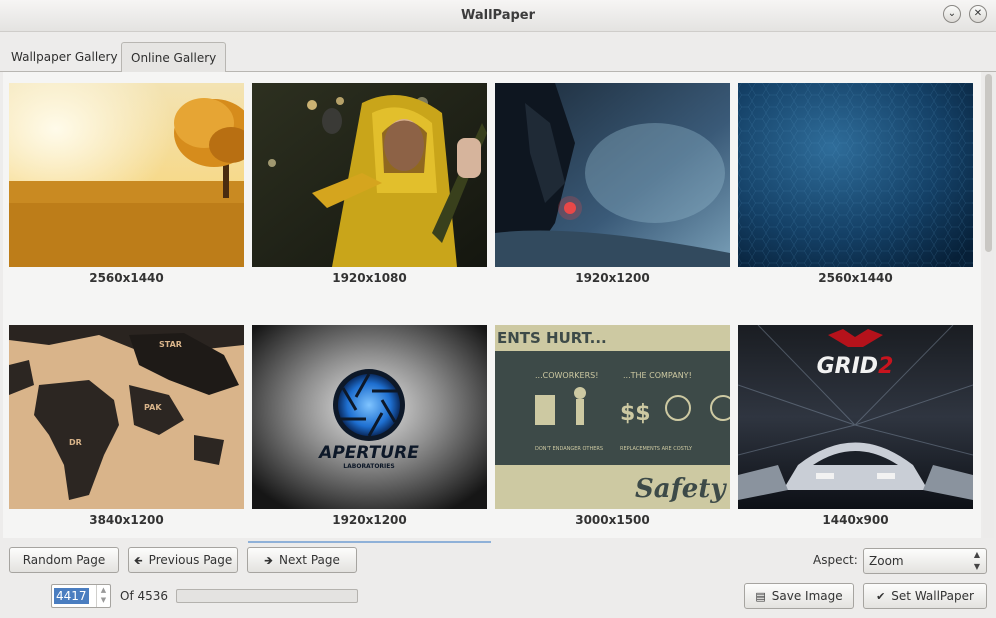  I want to click on page-number-value: 4417, so click(71, 596).